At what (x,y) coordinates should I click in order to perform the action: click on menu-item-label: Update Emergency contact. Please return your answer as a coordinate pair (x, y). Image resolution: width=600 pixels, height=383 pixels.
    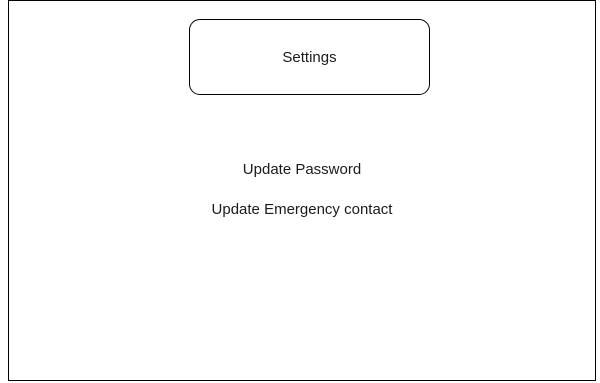
    Looking at the image, I should click on (302, 209).